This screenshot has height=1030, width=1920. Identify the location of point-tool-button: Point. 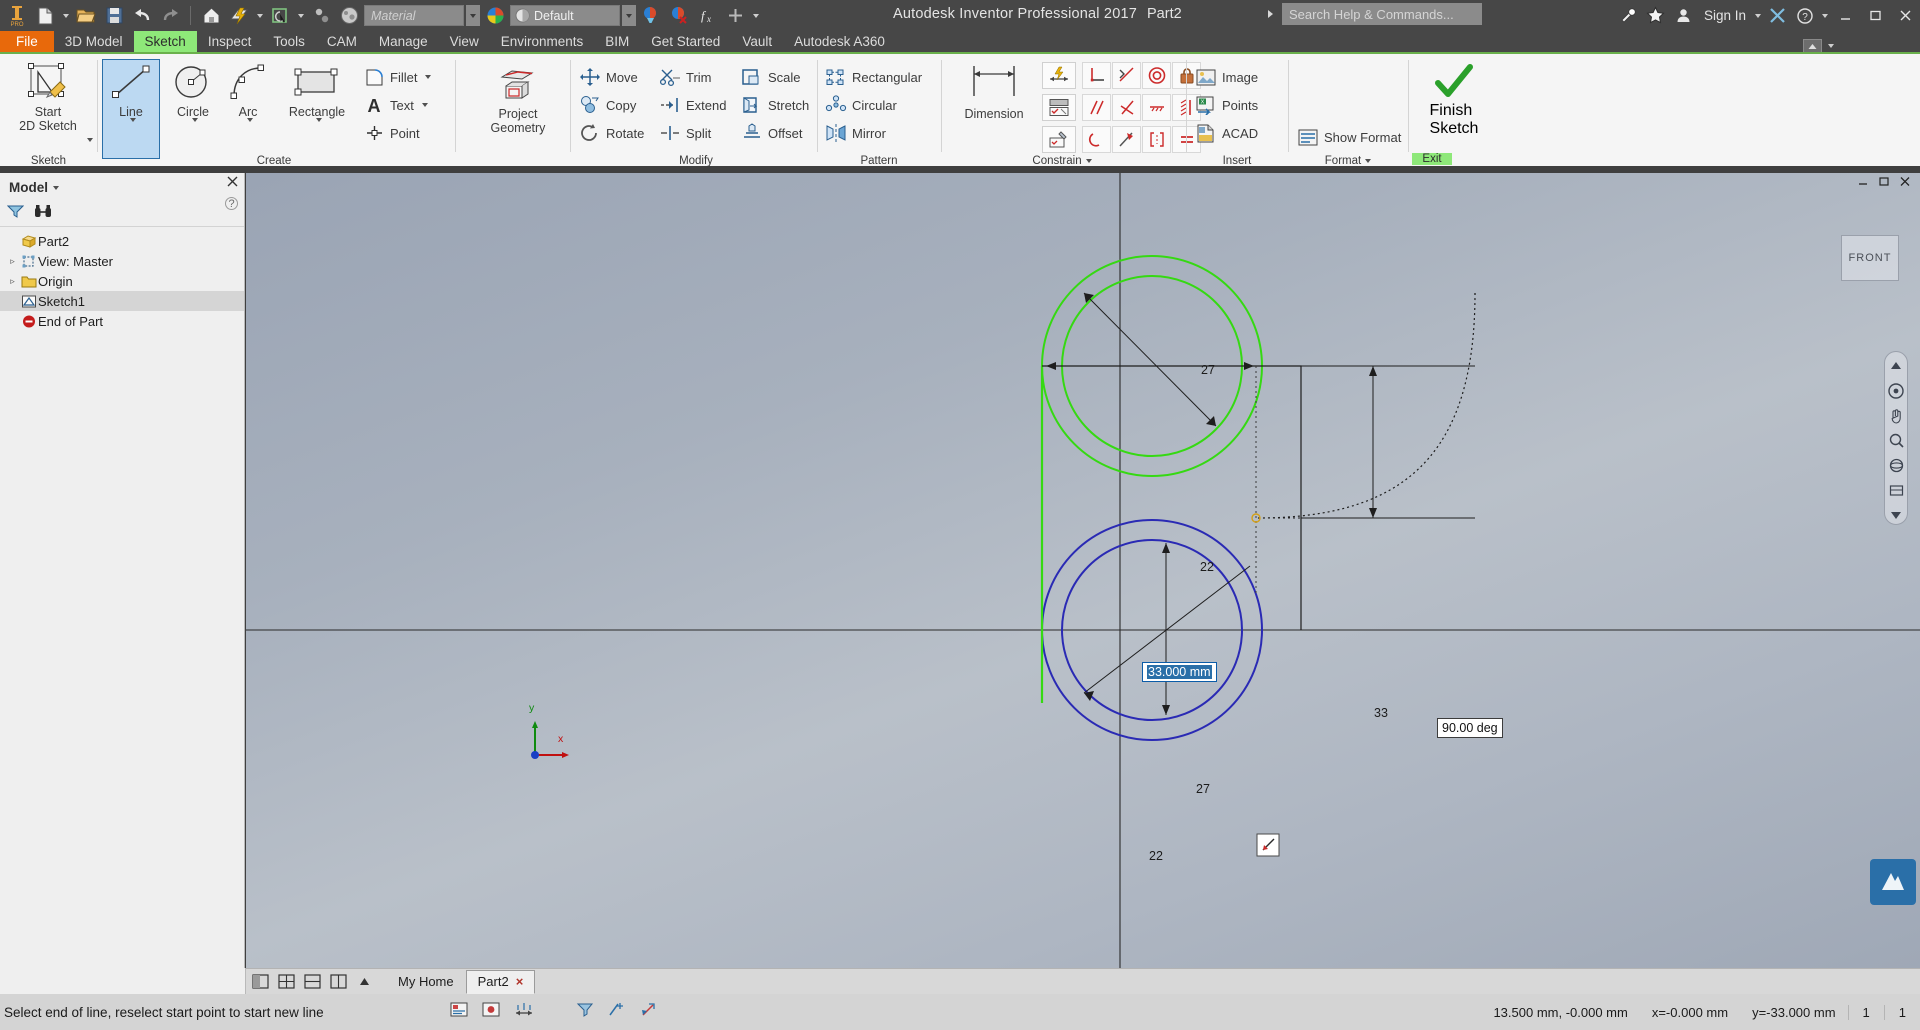
(392, 133).